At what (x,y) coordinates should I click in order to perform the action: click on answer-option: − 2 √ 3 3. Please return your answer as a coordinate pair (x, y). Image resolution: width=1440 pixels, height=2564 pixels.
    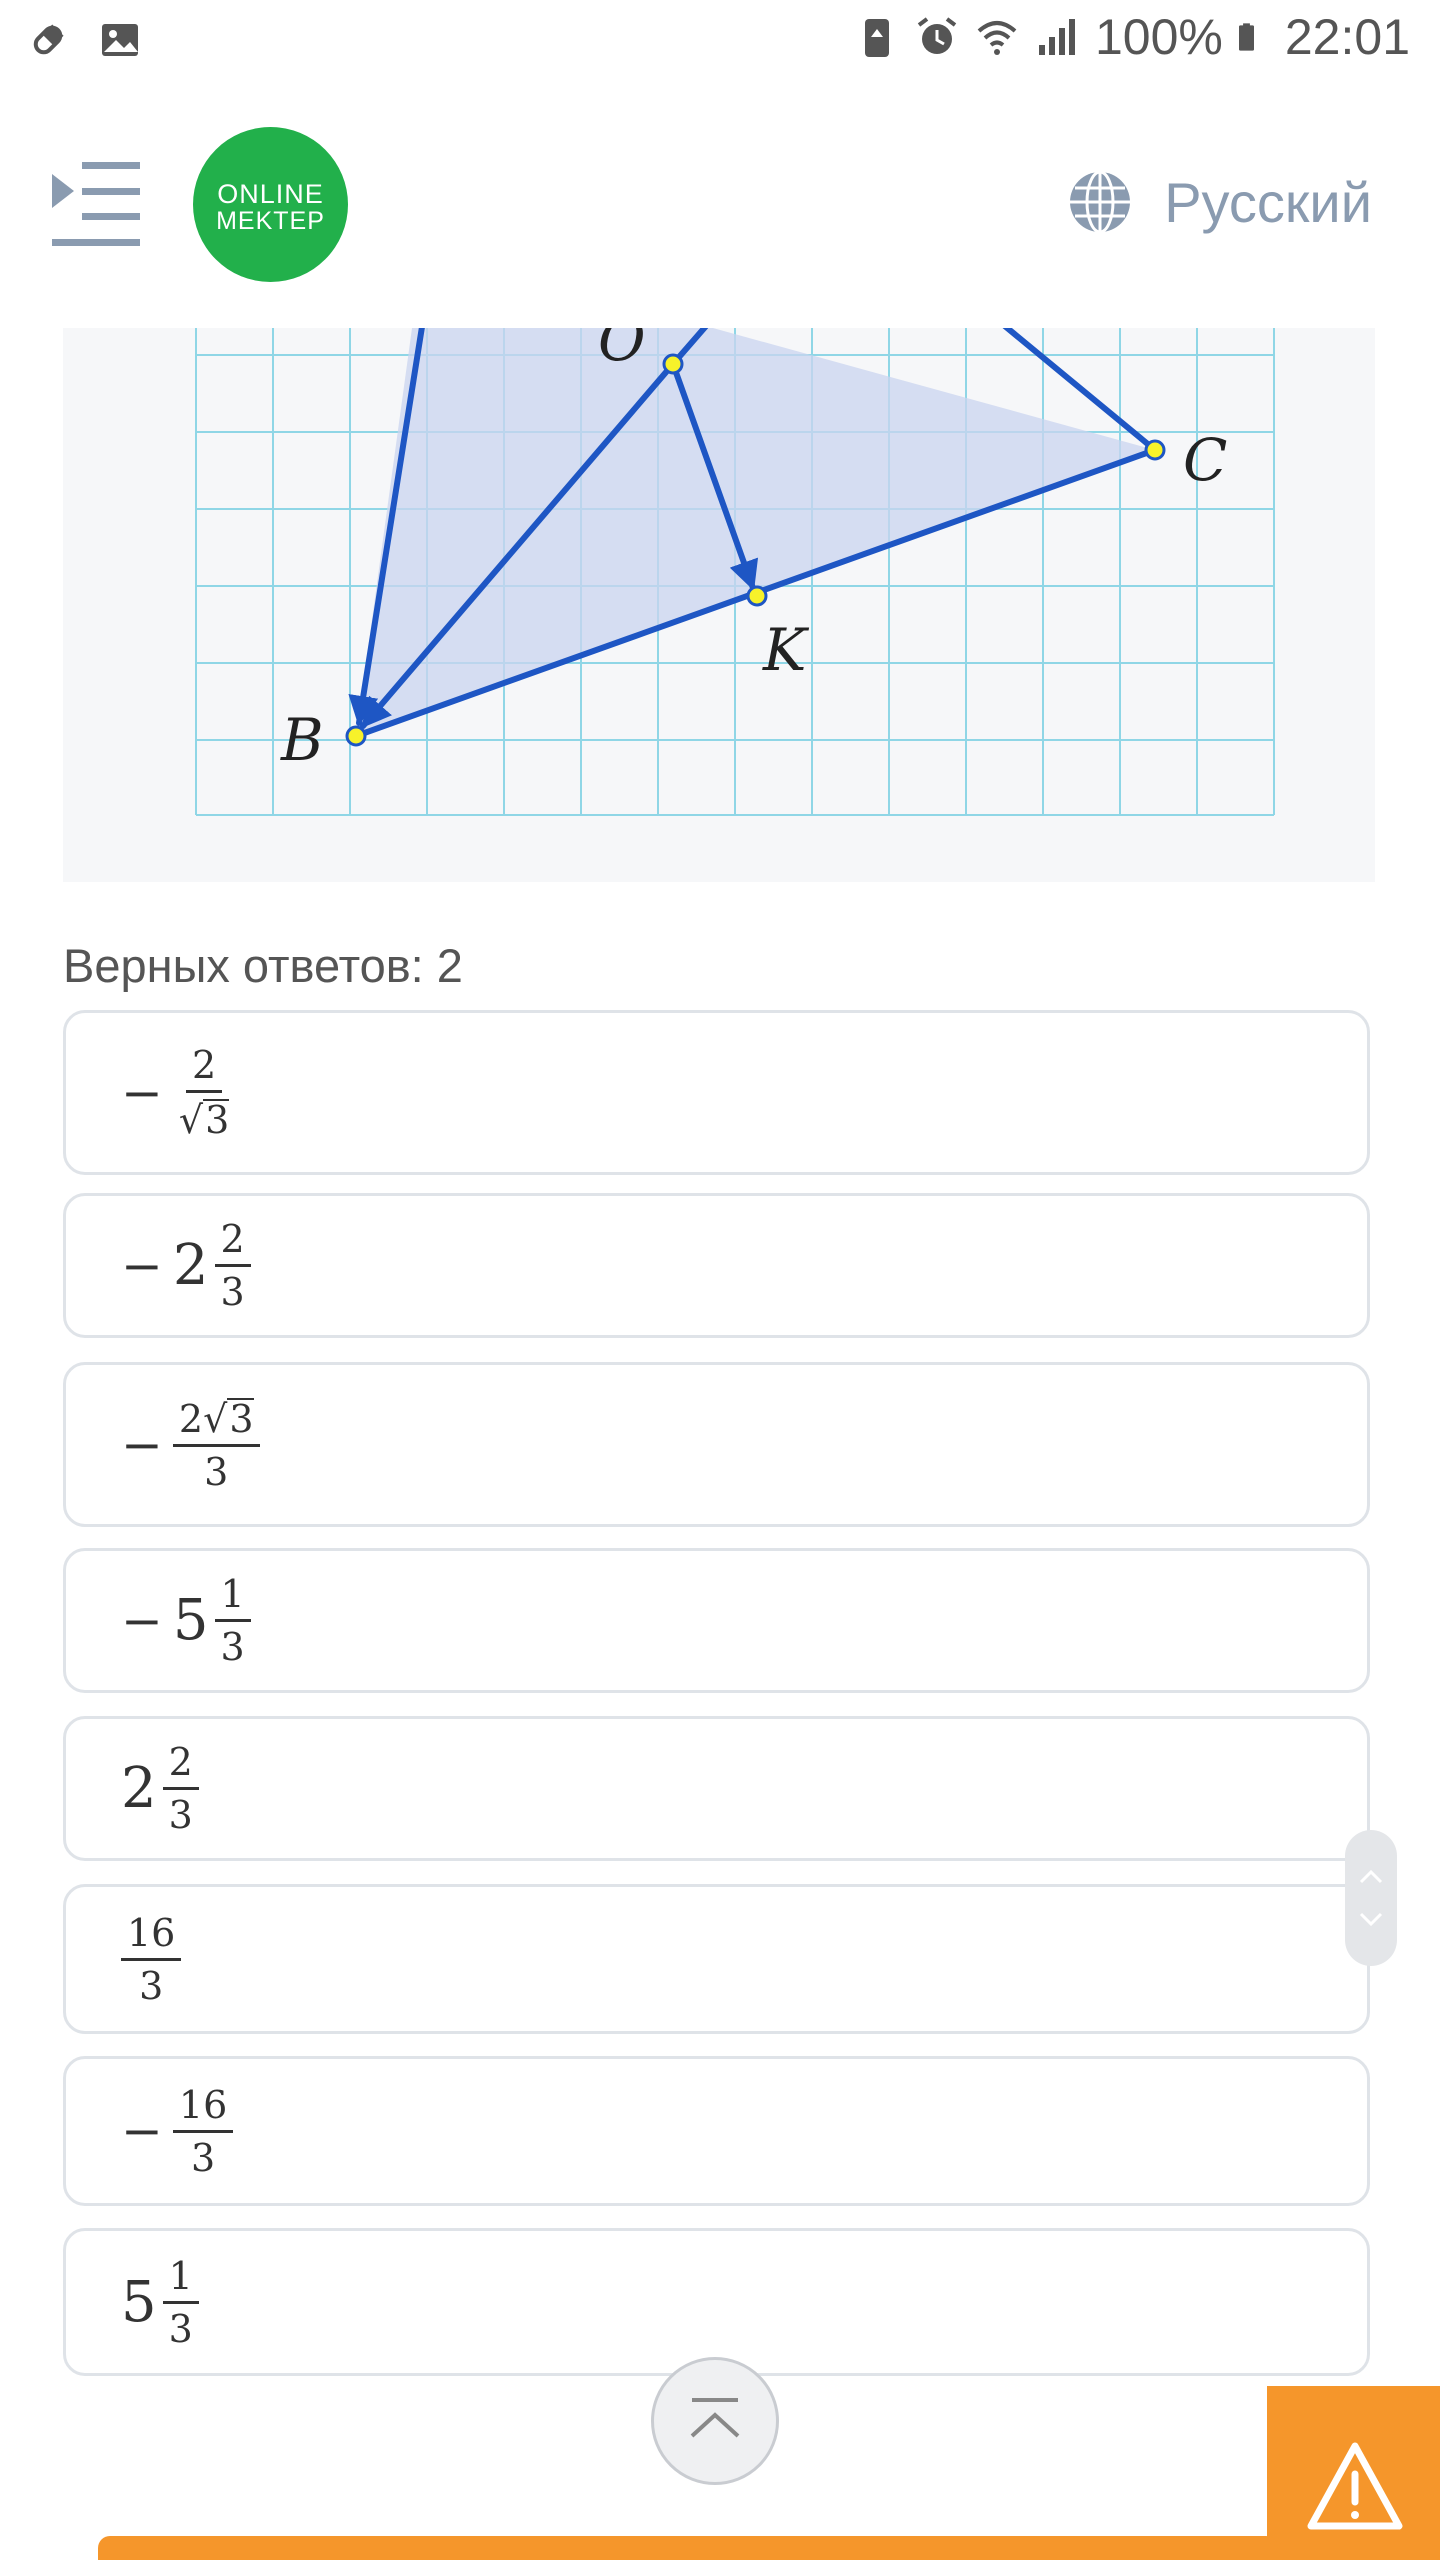
    Looking at the image, I should click on (716, 1444).